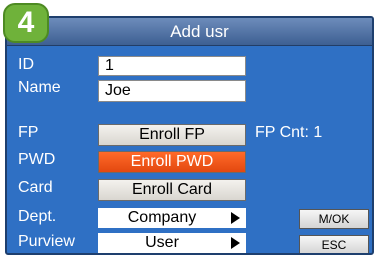 The width and height of the screenshot is (380, 257). I want to click on name-field: Joe, so click(172, 91).